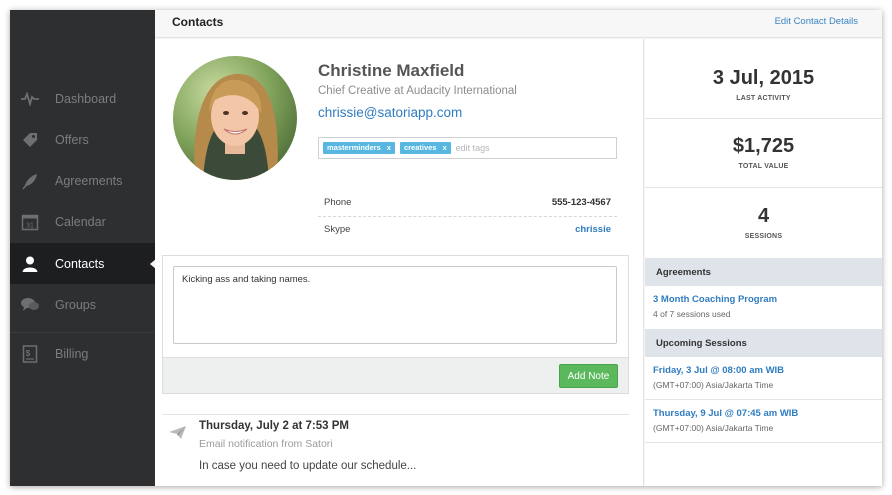 The image size is (892, 495). Describe the element at coordinates (763, 78) in the screenshot. I see `stat-value: 3 Jul, 2015` at that location.